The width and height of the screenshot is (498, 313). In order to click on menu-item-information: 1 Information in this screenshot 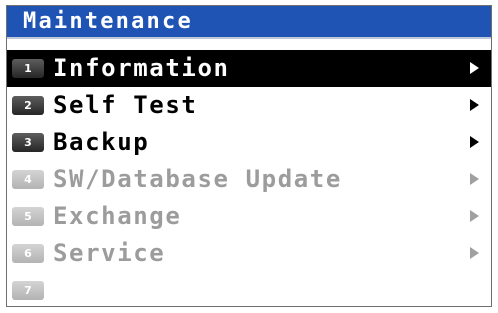, I will do `click(249, 68)`.